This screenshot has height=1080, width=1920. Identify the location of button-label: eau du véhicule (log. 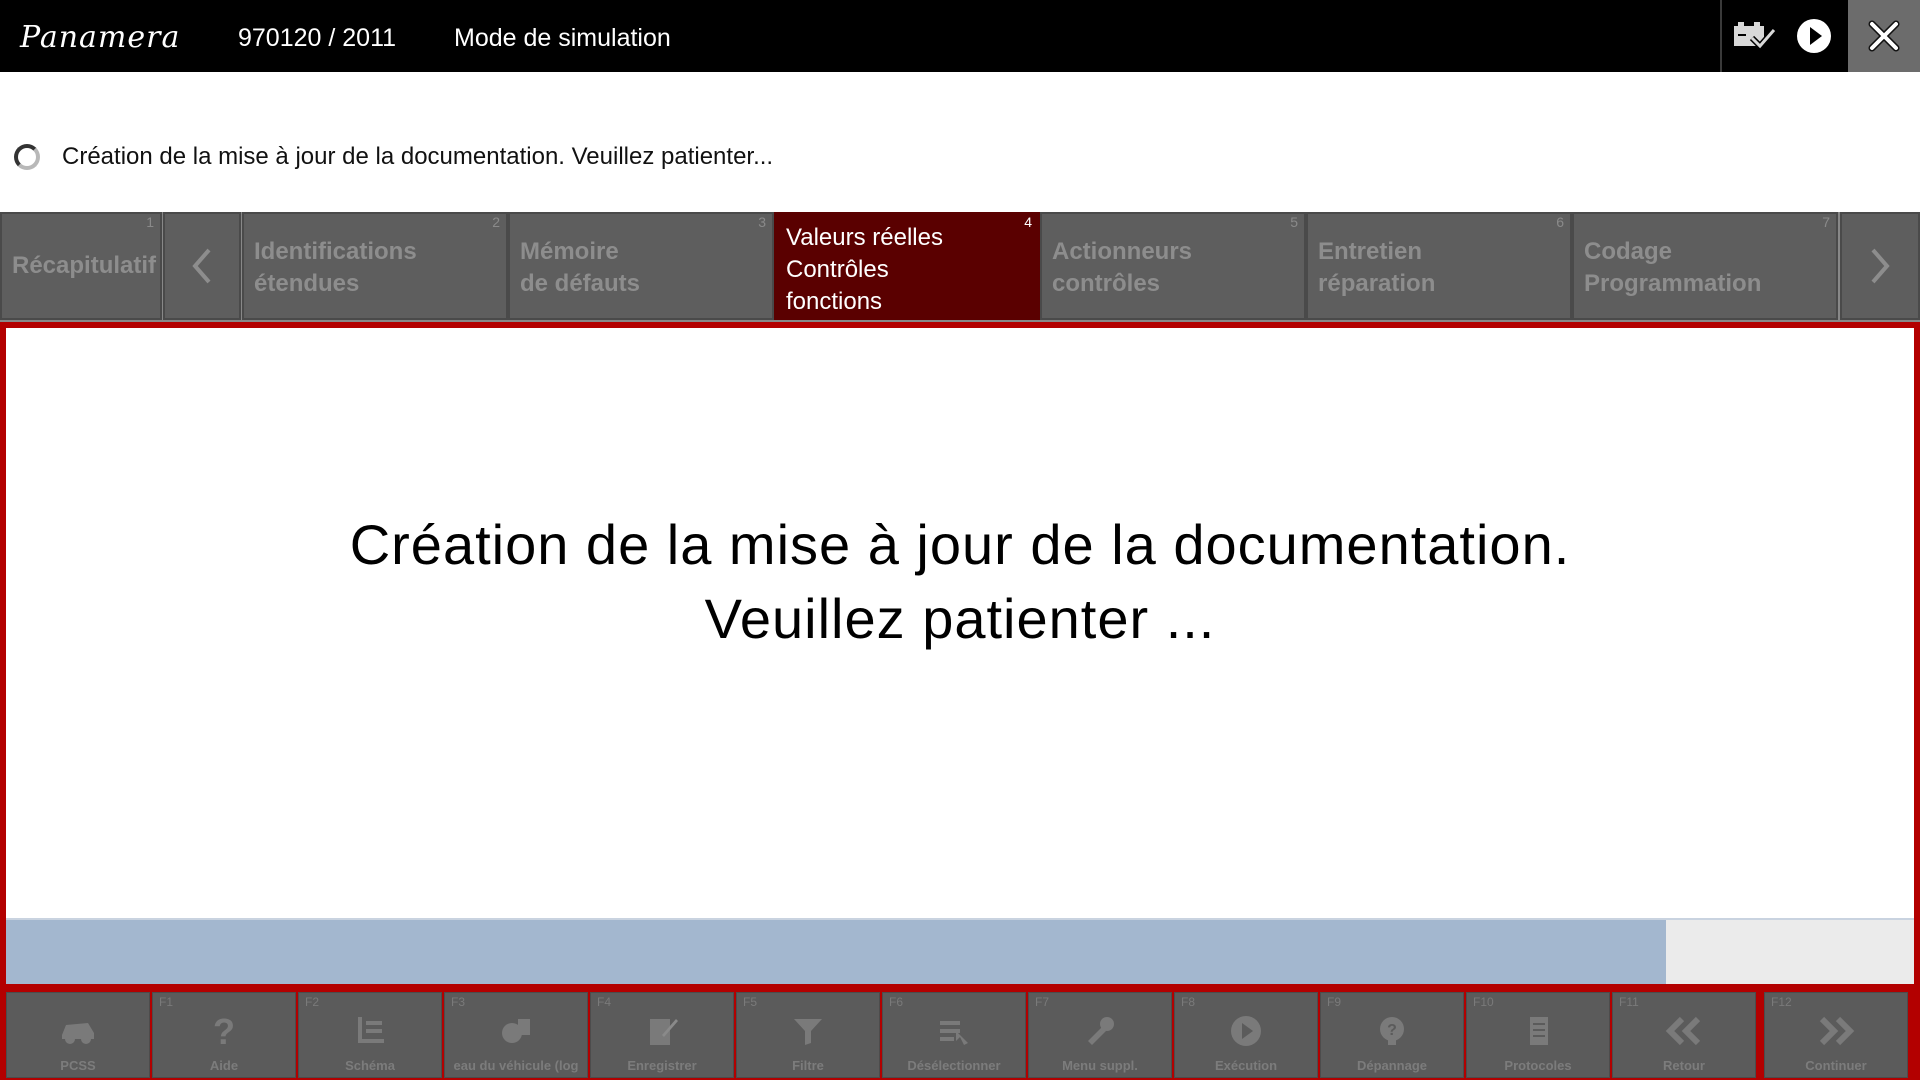
(516, 1065).